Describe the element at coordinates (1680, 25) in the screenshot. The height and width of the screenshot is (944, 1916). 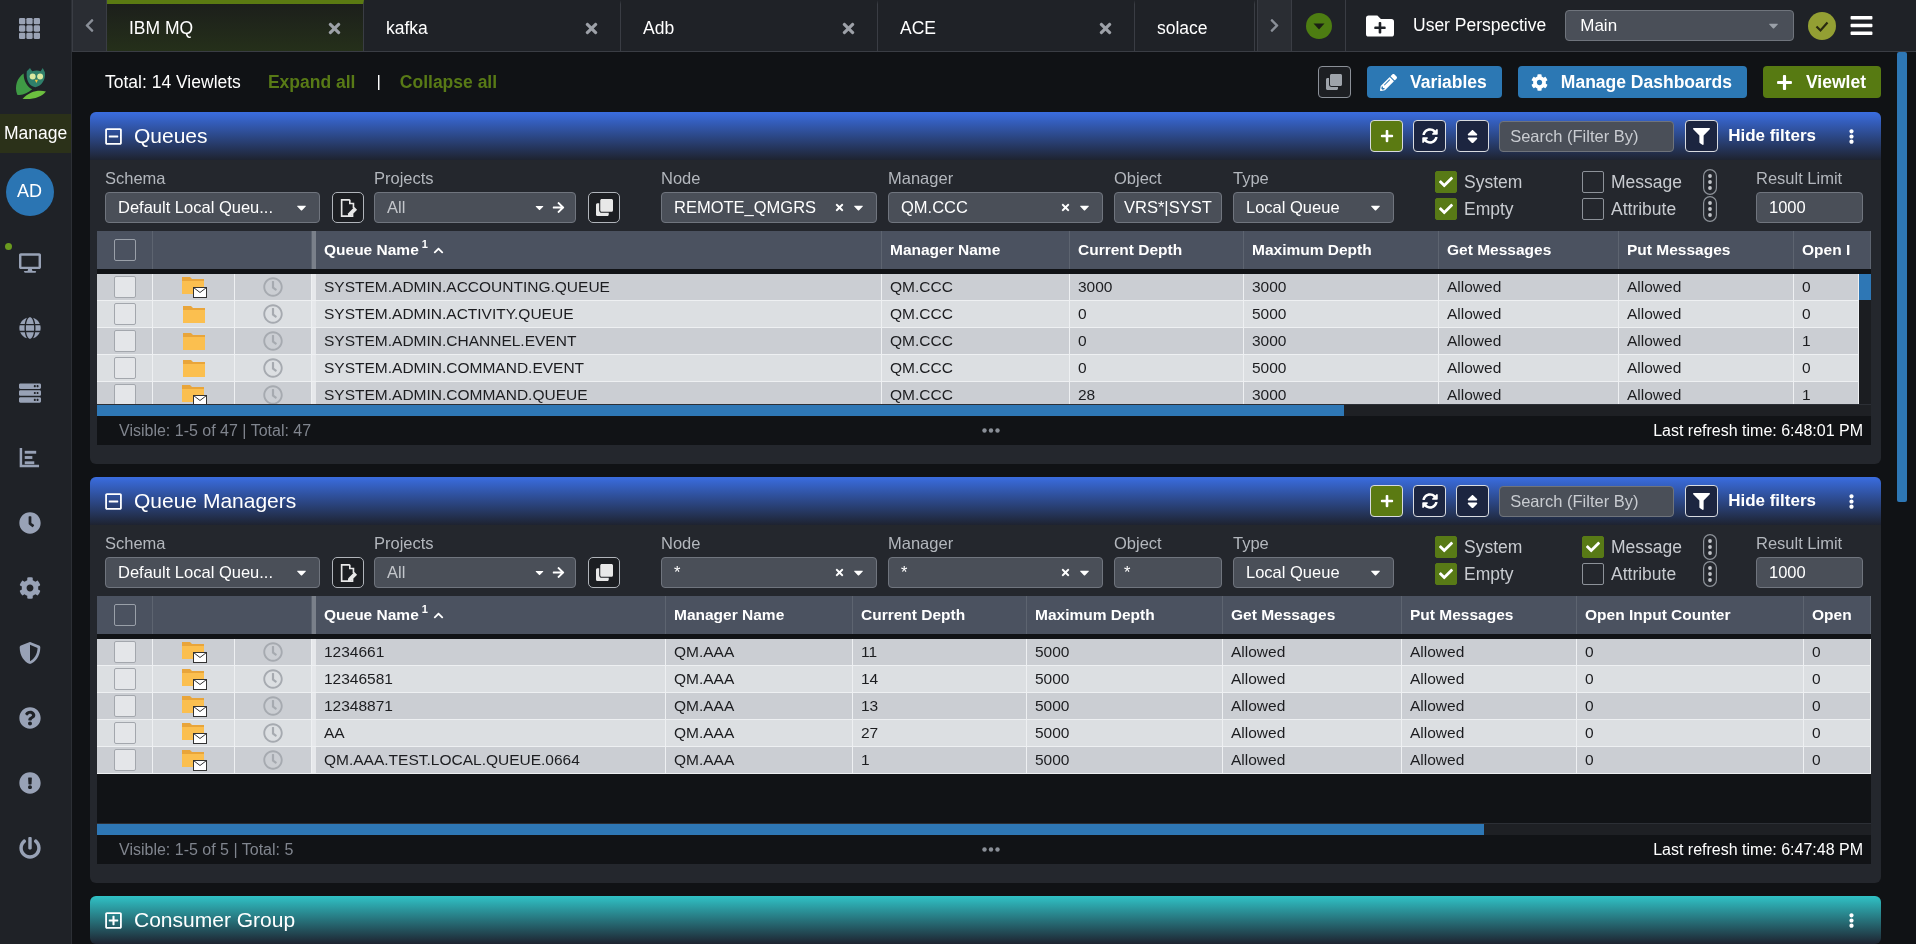
I see `perspective-select: Main` at that location.